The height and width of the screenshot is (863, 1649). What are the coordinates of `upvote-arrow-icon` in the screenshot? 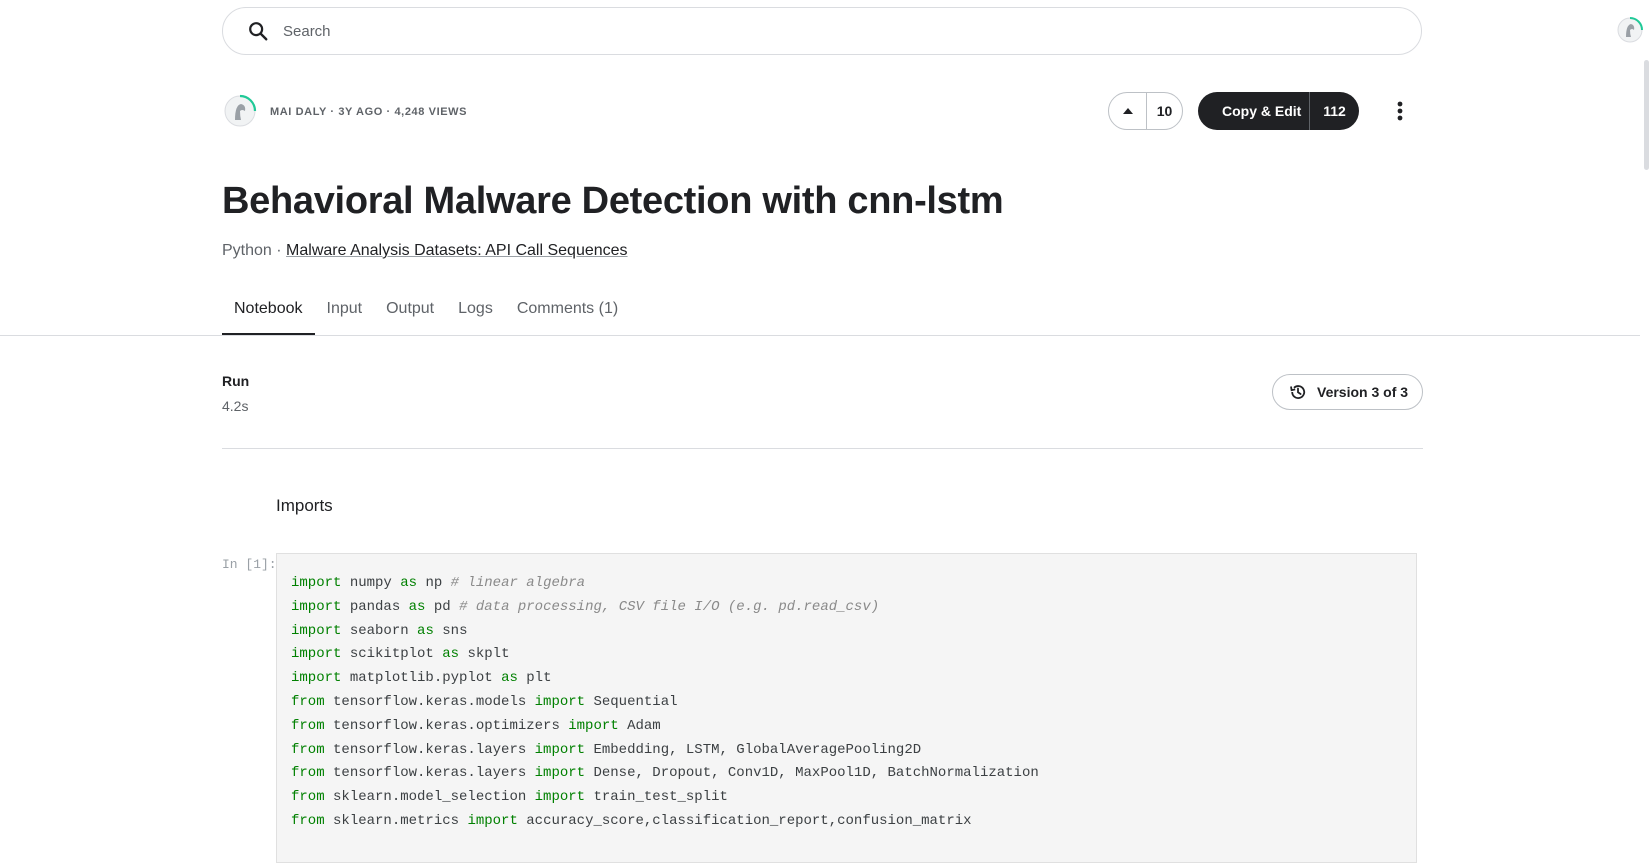 It's located at (1127, 111).